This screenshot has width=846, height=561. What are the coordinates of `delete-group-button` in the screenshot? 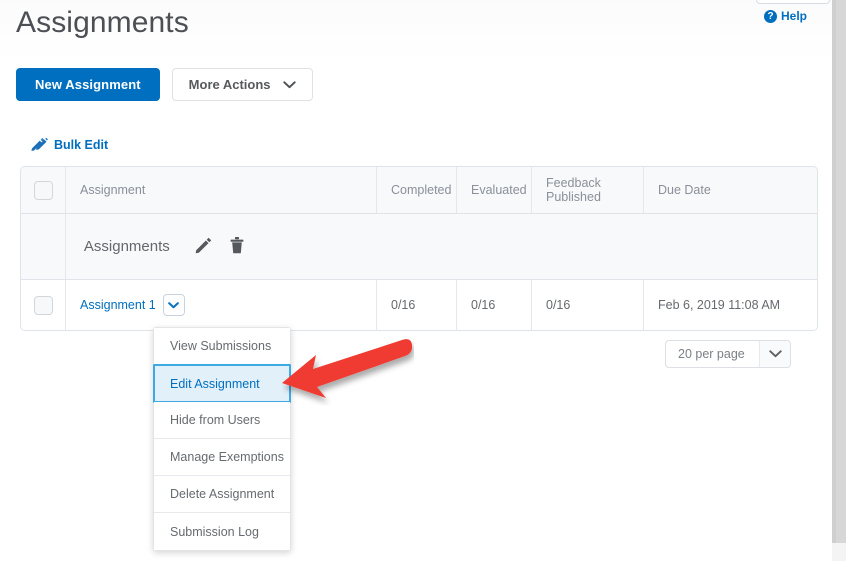 It's located at (237, 246).